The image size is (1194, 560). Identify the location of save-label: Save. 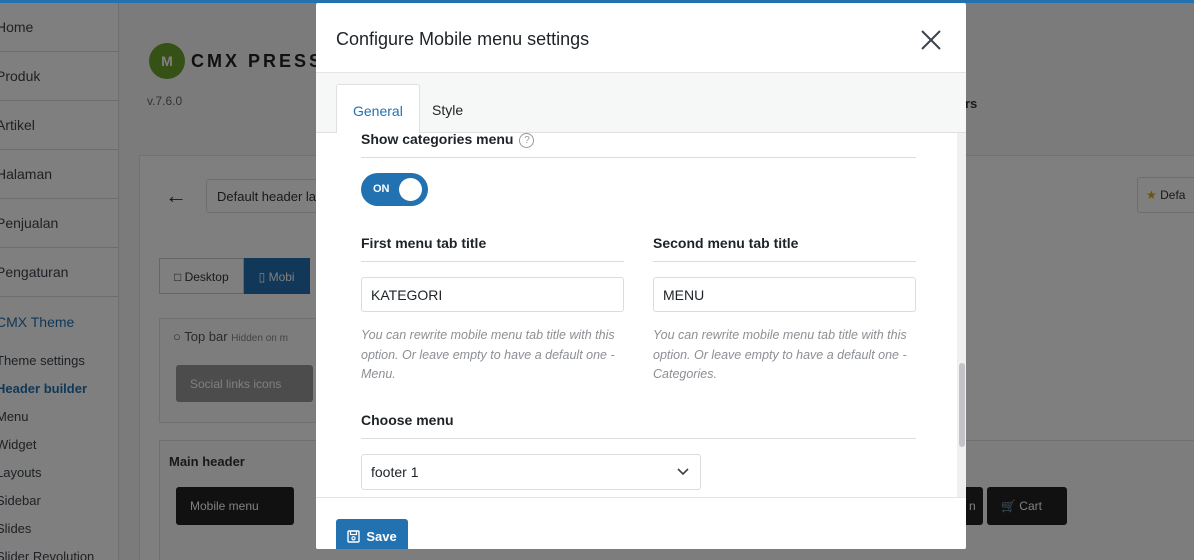
(381, 536).